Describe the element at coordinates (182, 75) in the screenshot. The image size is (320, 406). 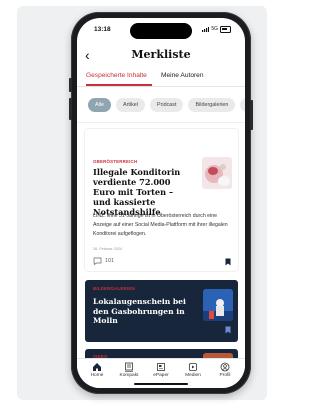
I see `tab-my-authors: Meine Autoren` at that location.